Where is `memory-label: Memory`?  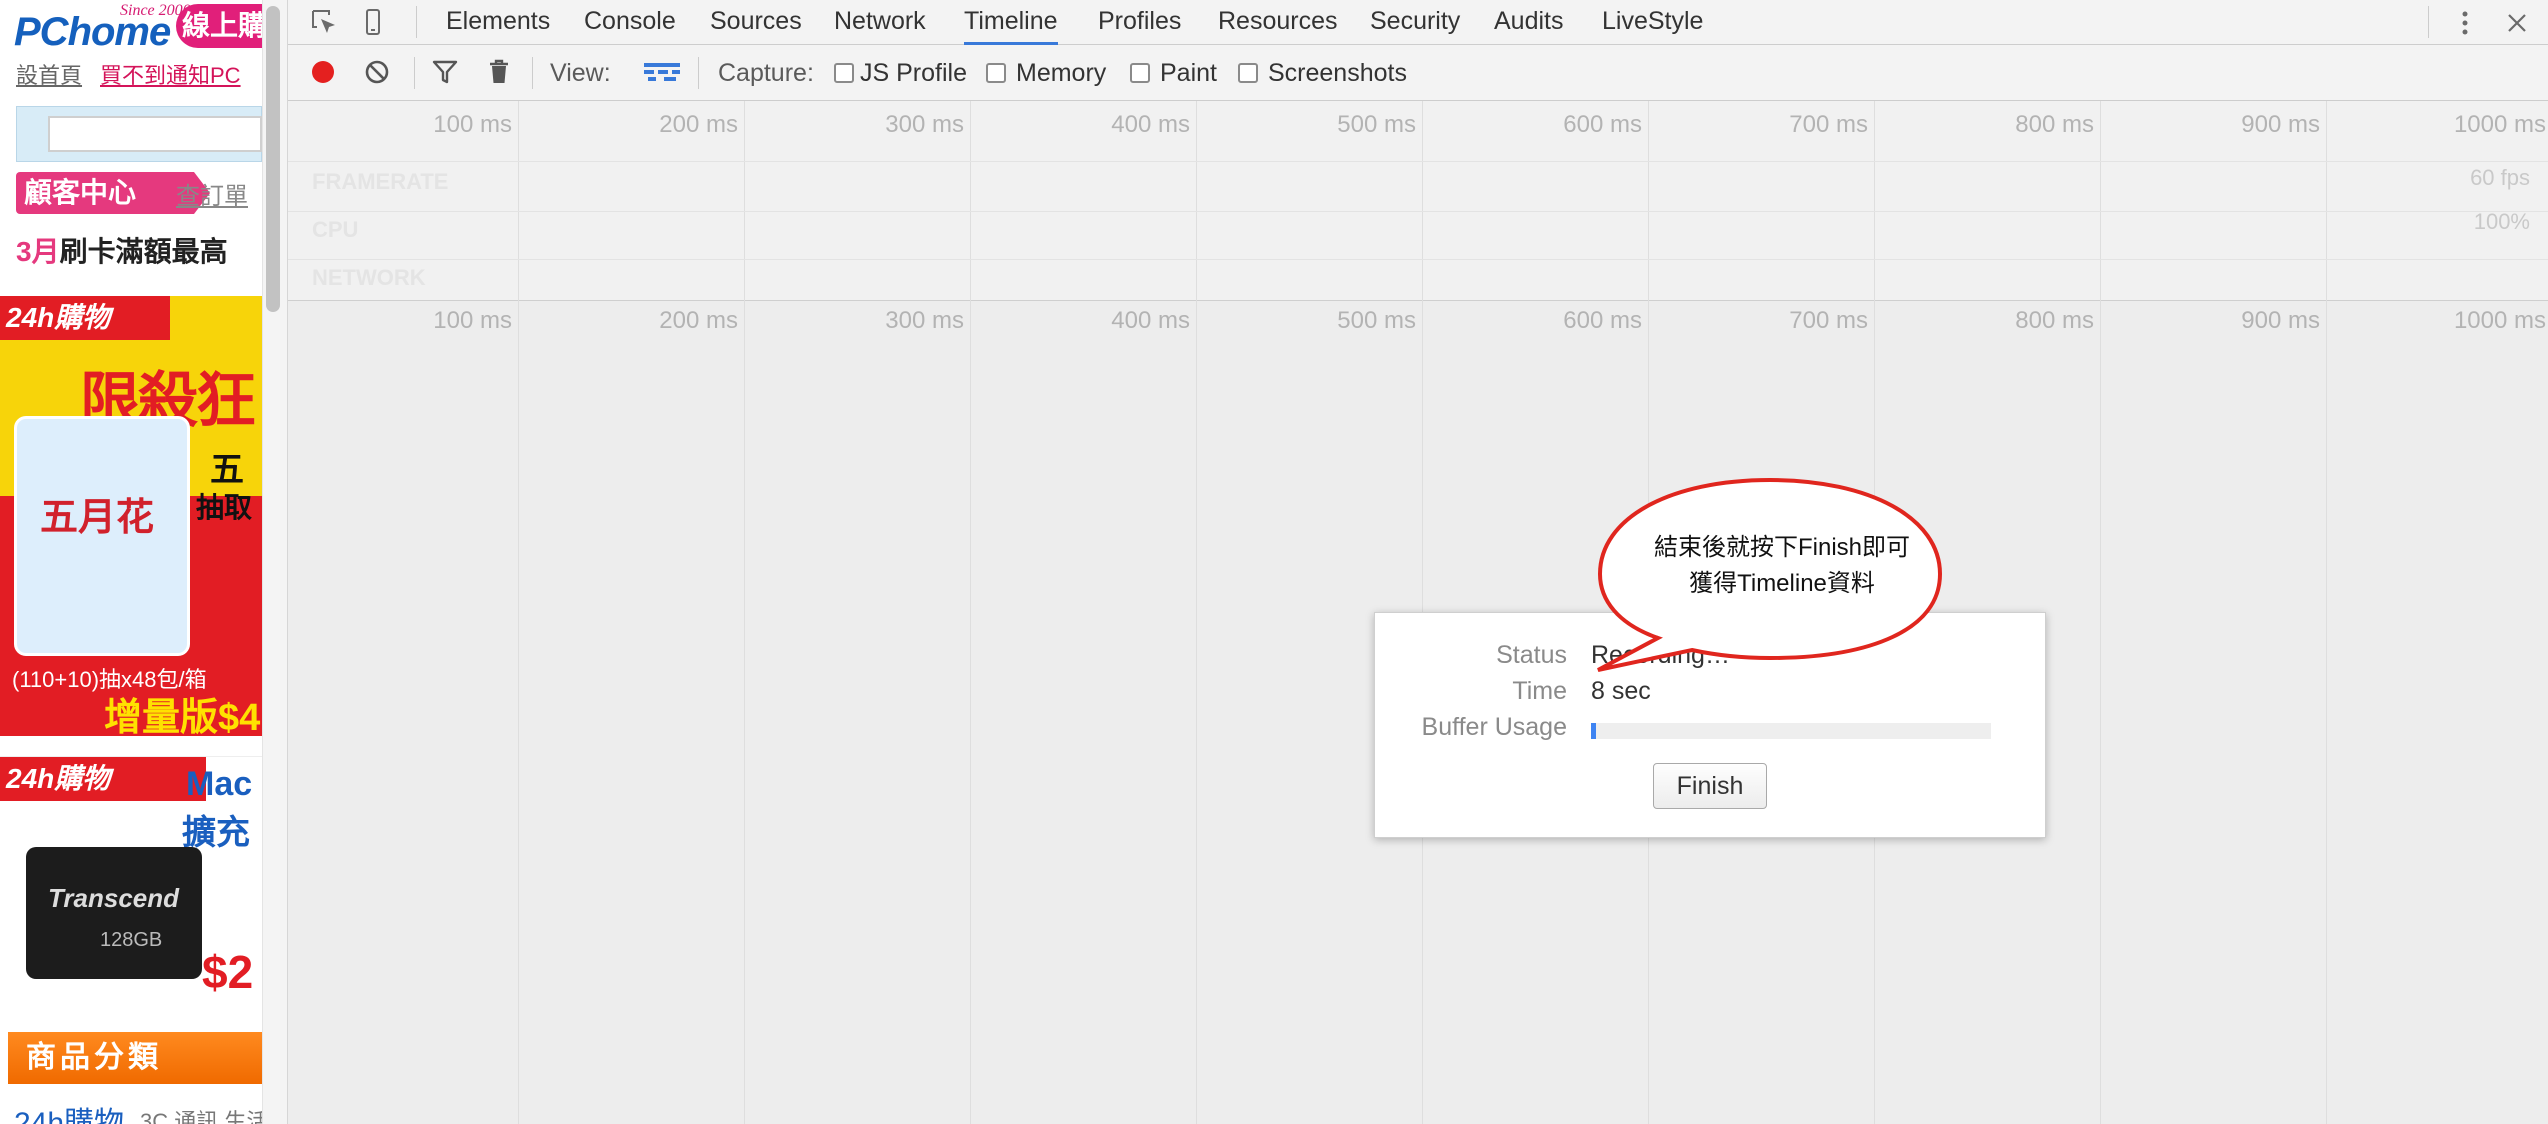
memory-label: Memory is located at coordinates (1061, 73).